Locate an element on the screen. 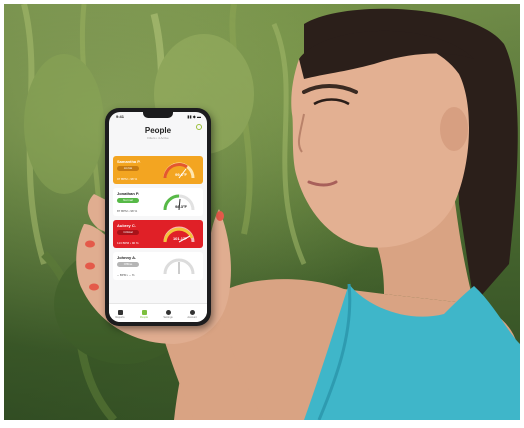 This screenshot has height=428, width=524. chart-icon is located at coordinates (120, 312).